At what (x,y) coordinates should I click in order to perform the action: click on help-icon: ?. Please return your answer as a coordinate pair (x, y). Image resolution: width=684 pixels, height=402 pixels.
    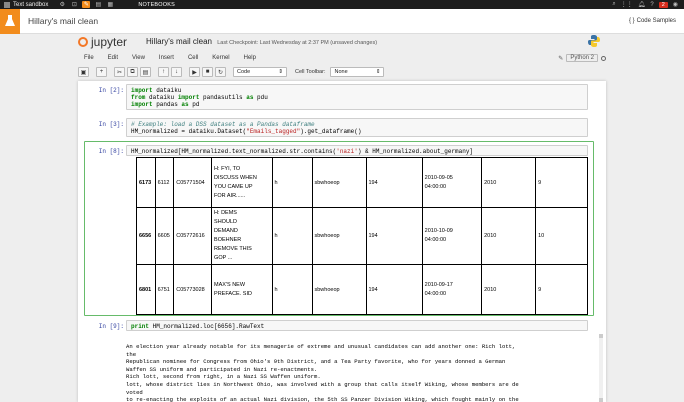
    Looking at the image, I should click on (651, 5).